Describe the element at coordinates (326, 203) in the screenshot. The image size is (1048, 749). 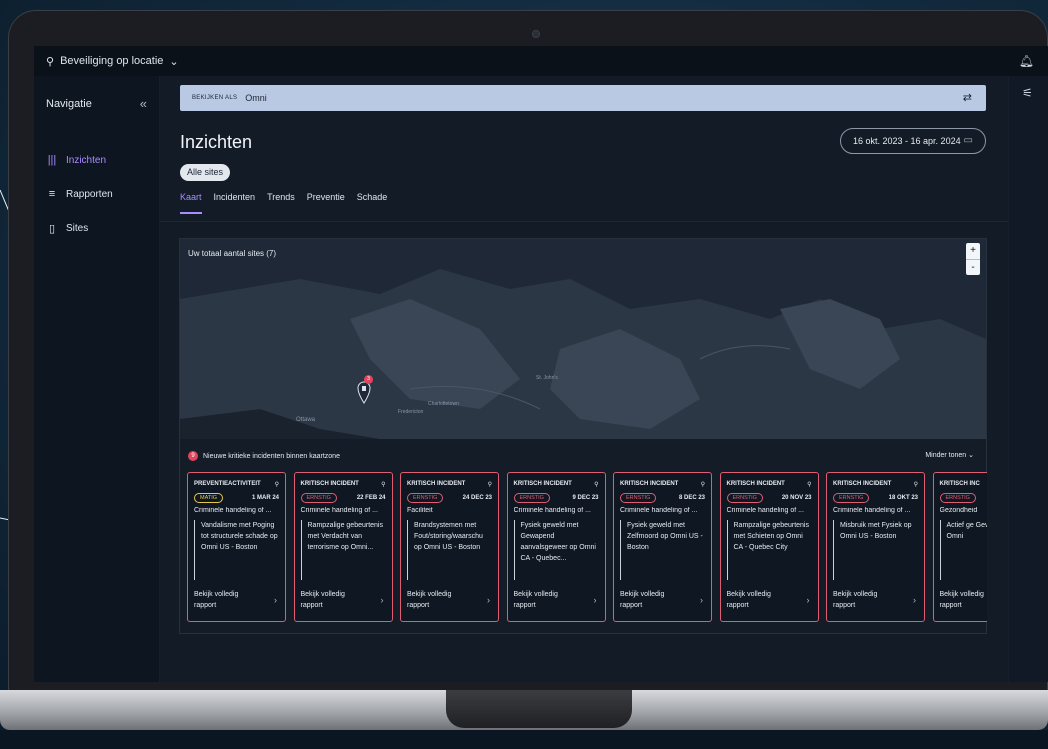
I see `tab-preventie: Preventie` at that location.